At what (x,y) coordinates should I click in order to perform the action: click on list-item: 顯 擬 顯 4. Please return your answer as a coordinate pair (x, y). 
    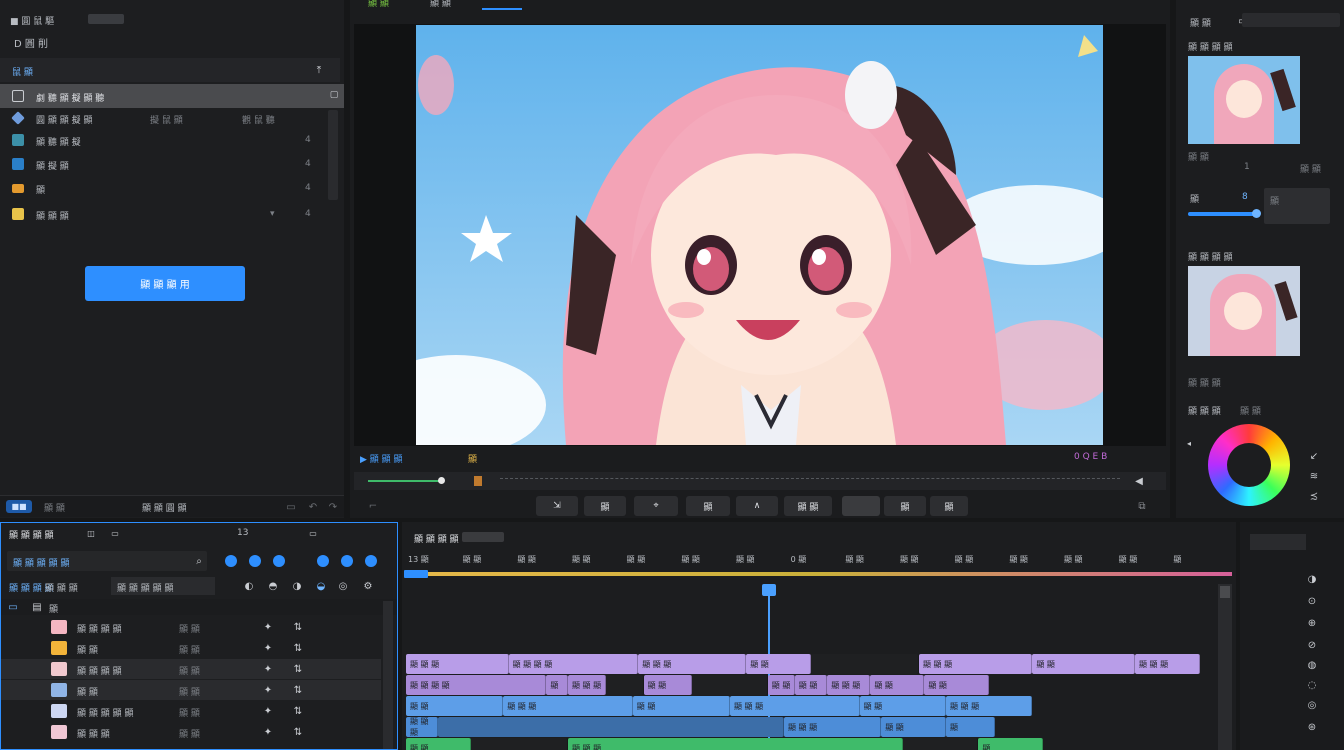
    Looking at the image, I should click on (172, 164).